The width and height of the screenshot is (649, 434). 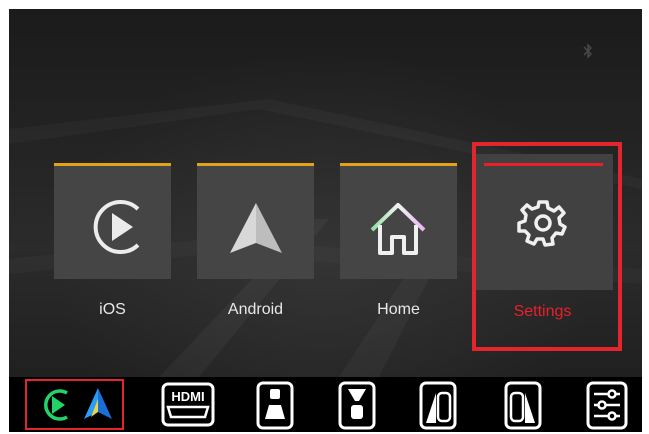 I want to click on left-camera-icon, so click(x=438, y=405).